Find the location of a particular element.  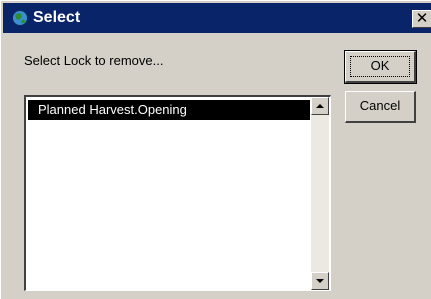

triangle-up-icon is located at coordinates (320, 106).